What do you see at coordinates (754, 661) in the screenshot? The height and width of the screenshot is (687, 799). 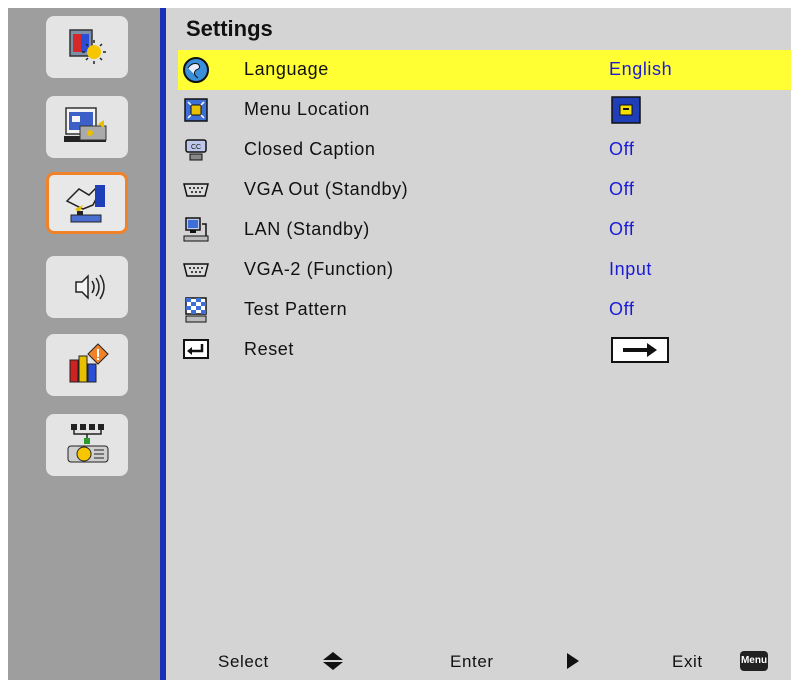 I see `menu-key-icon: Menu` at bounding box center [754, 661].